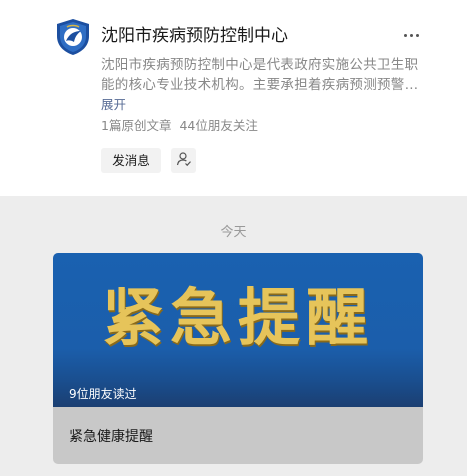 The image size is (467, 476). What do you see at coordinates (233, 232) in the screenshot?
I see `date-separator: 今天` at bounding box center [233, 232].